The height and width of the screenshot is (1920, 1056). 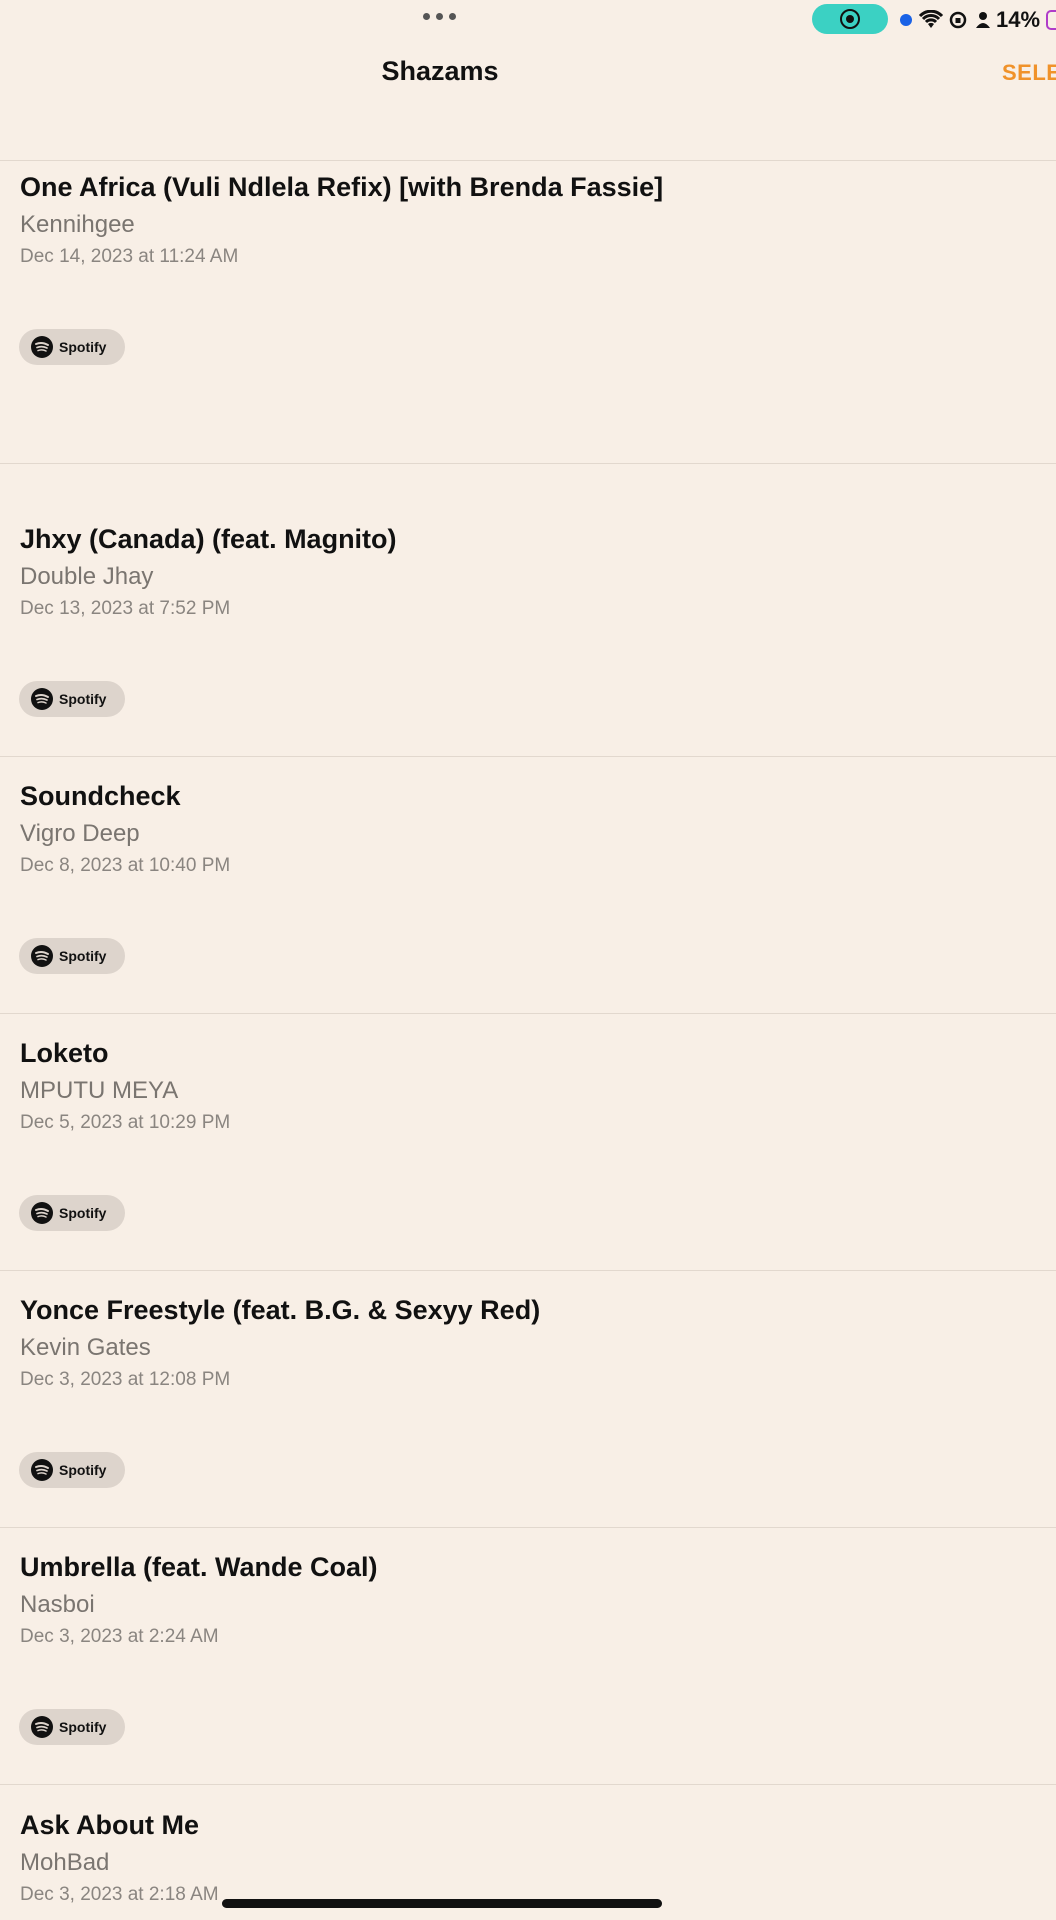 I want to click on battery-percentage: 14%, so click(x=1018, y=19).